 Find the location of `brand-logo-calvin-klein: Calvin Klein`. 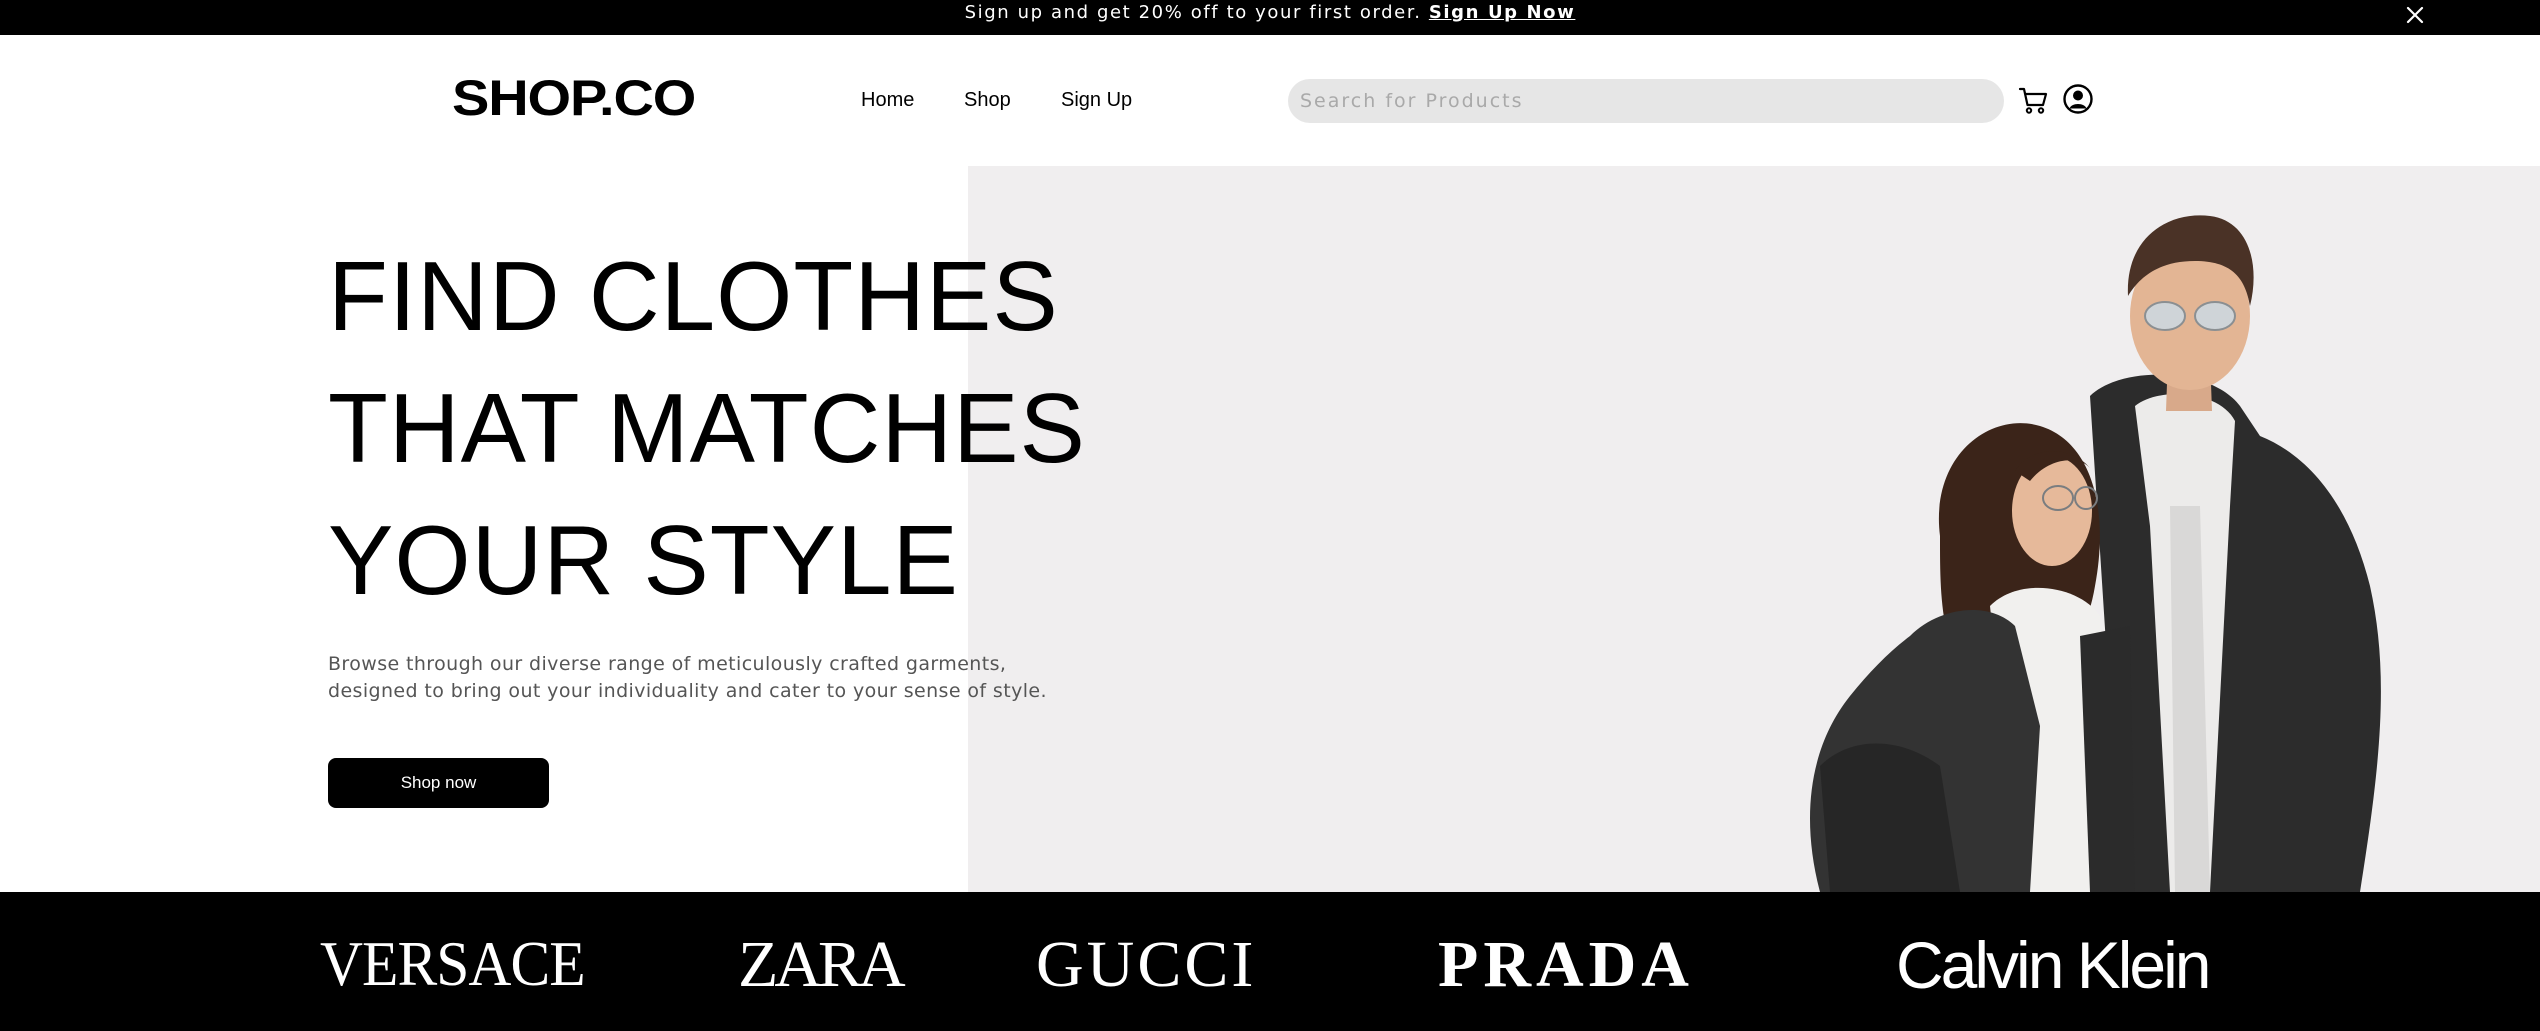

brand-logo-calvin-klein: Calvin Klein is located at coordinates (2053, 965).